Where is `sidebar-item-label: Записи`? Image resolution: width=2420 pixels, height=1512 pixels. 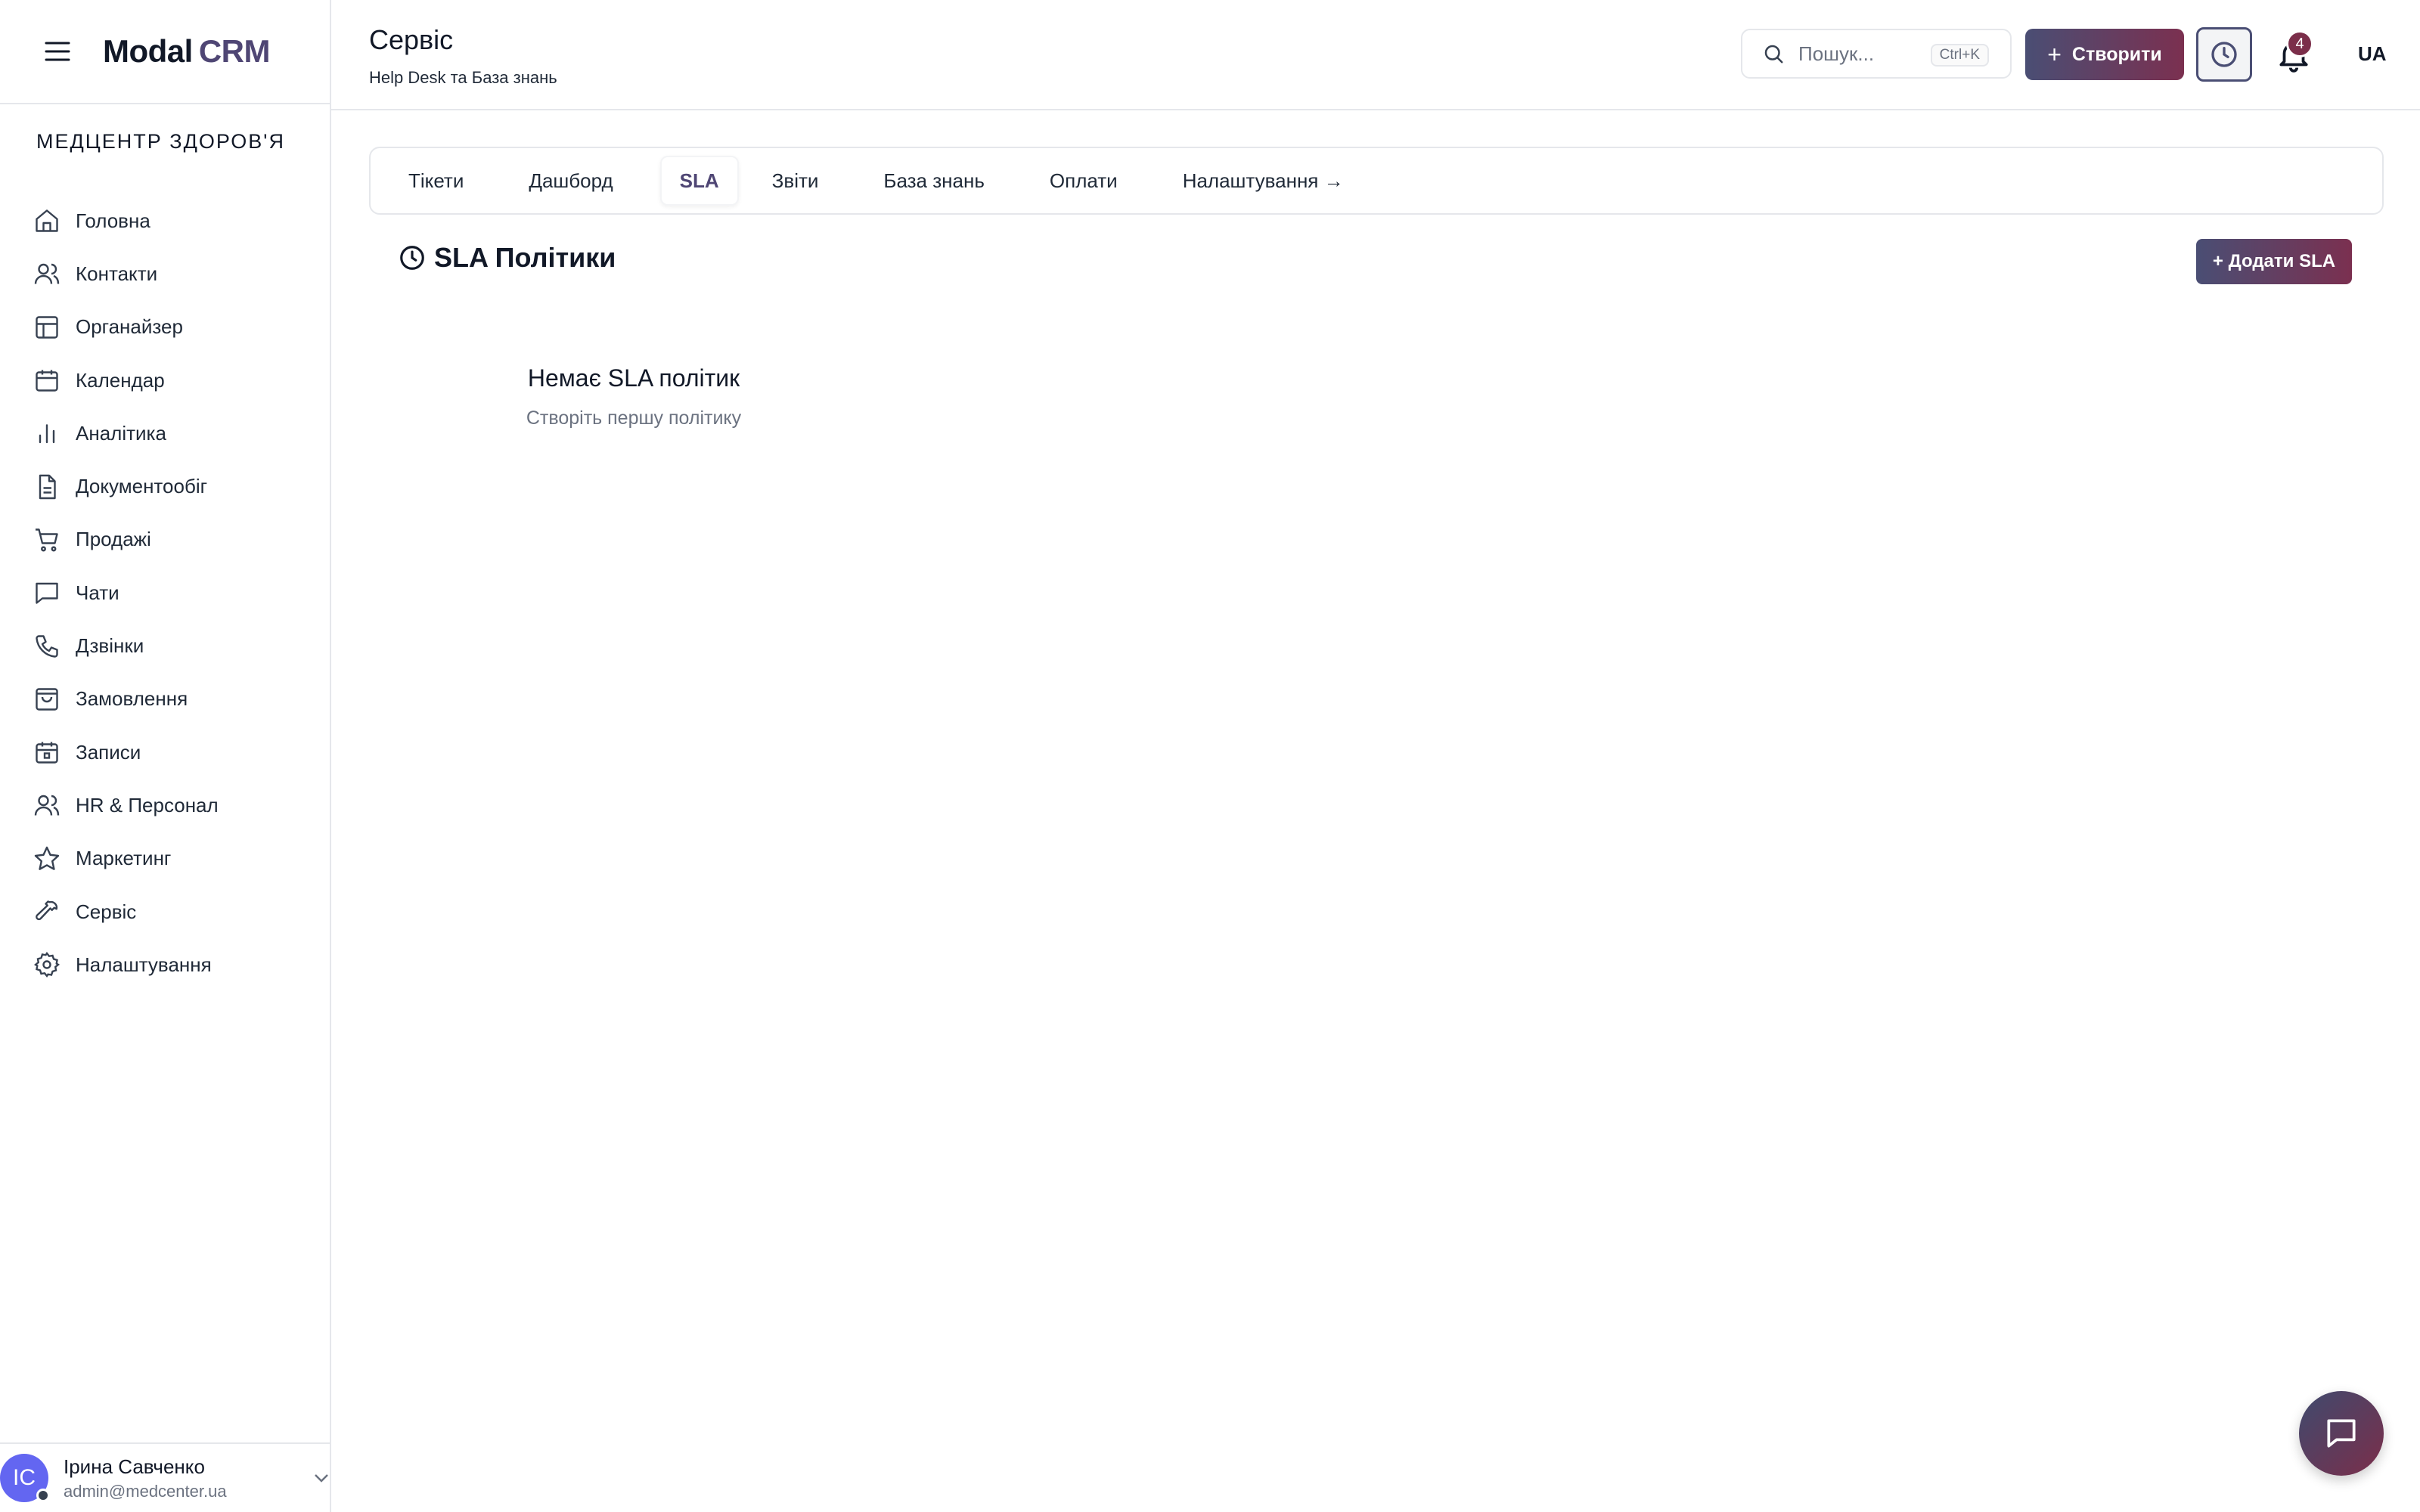
sidebar-item-label: Записи is located at coordinates (109, 752).